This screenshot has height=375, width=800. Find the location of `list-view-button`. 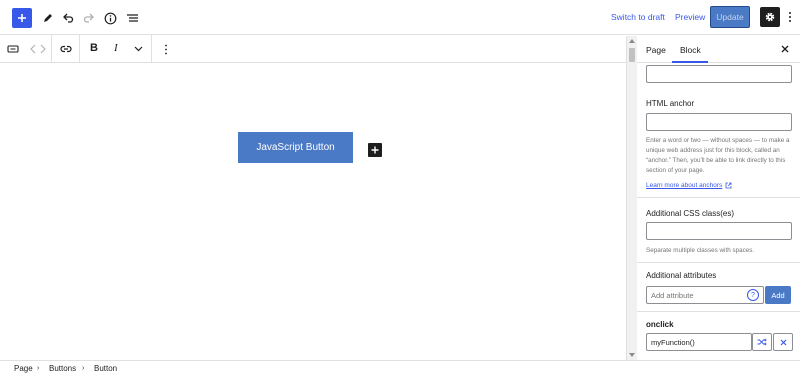

list-view-button is located at coordinates (132, 18).